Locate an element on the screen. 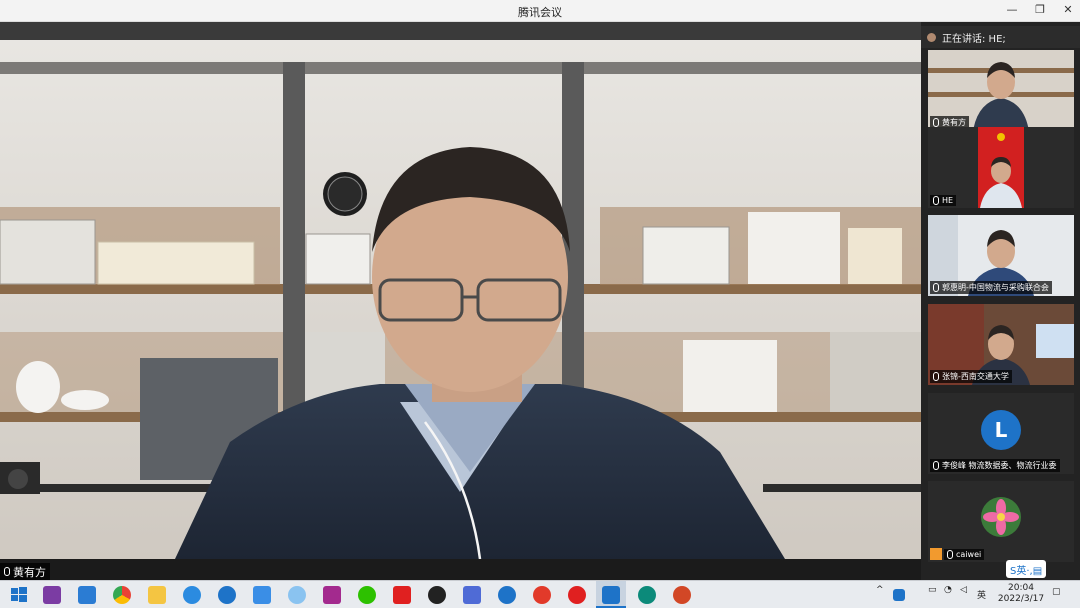 The width and height of the screenshot is (1080, 608). status-badge is located at coordinates (936, 554).